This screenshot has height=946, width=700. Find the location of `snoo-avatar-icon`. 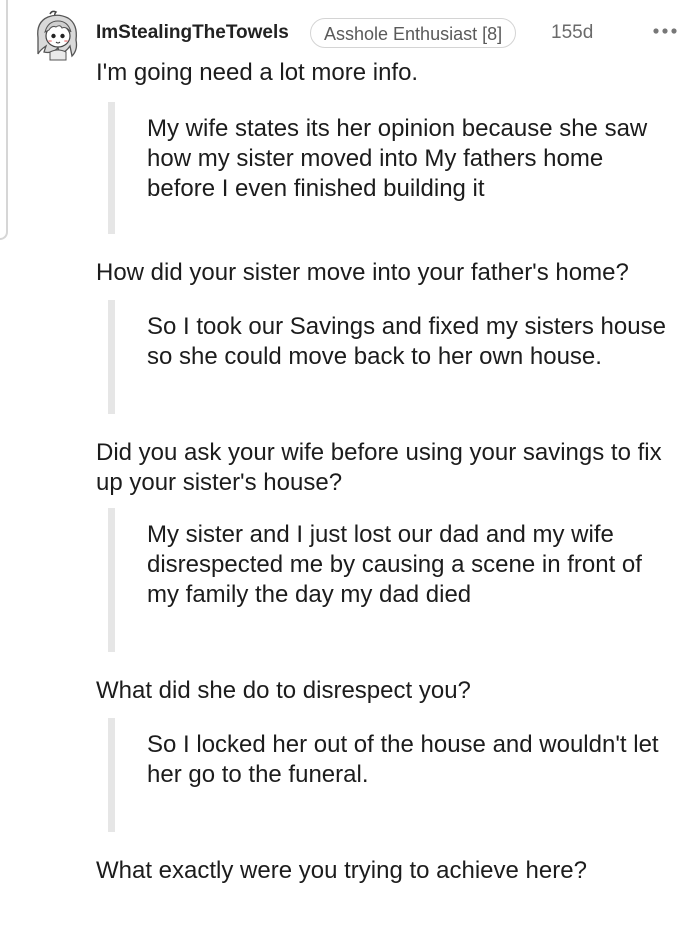

snoo-avatar-icon is located at coordinates (57, 35).